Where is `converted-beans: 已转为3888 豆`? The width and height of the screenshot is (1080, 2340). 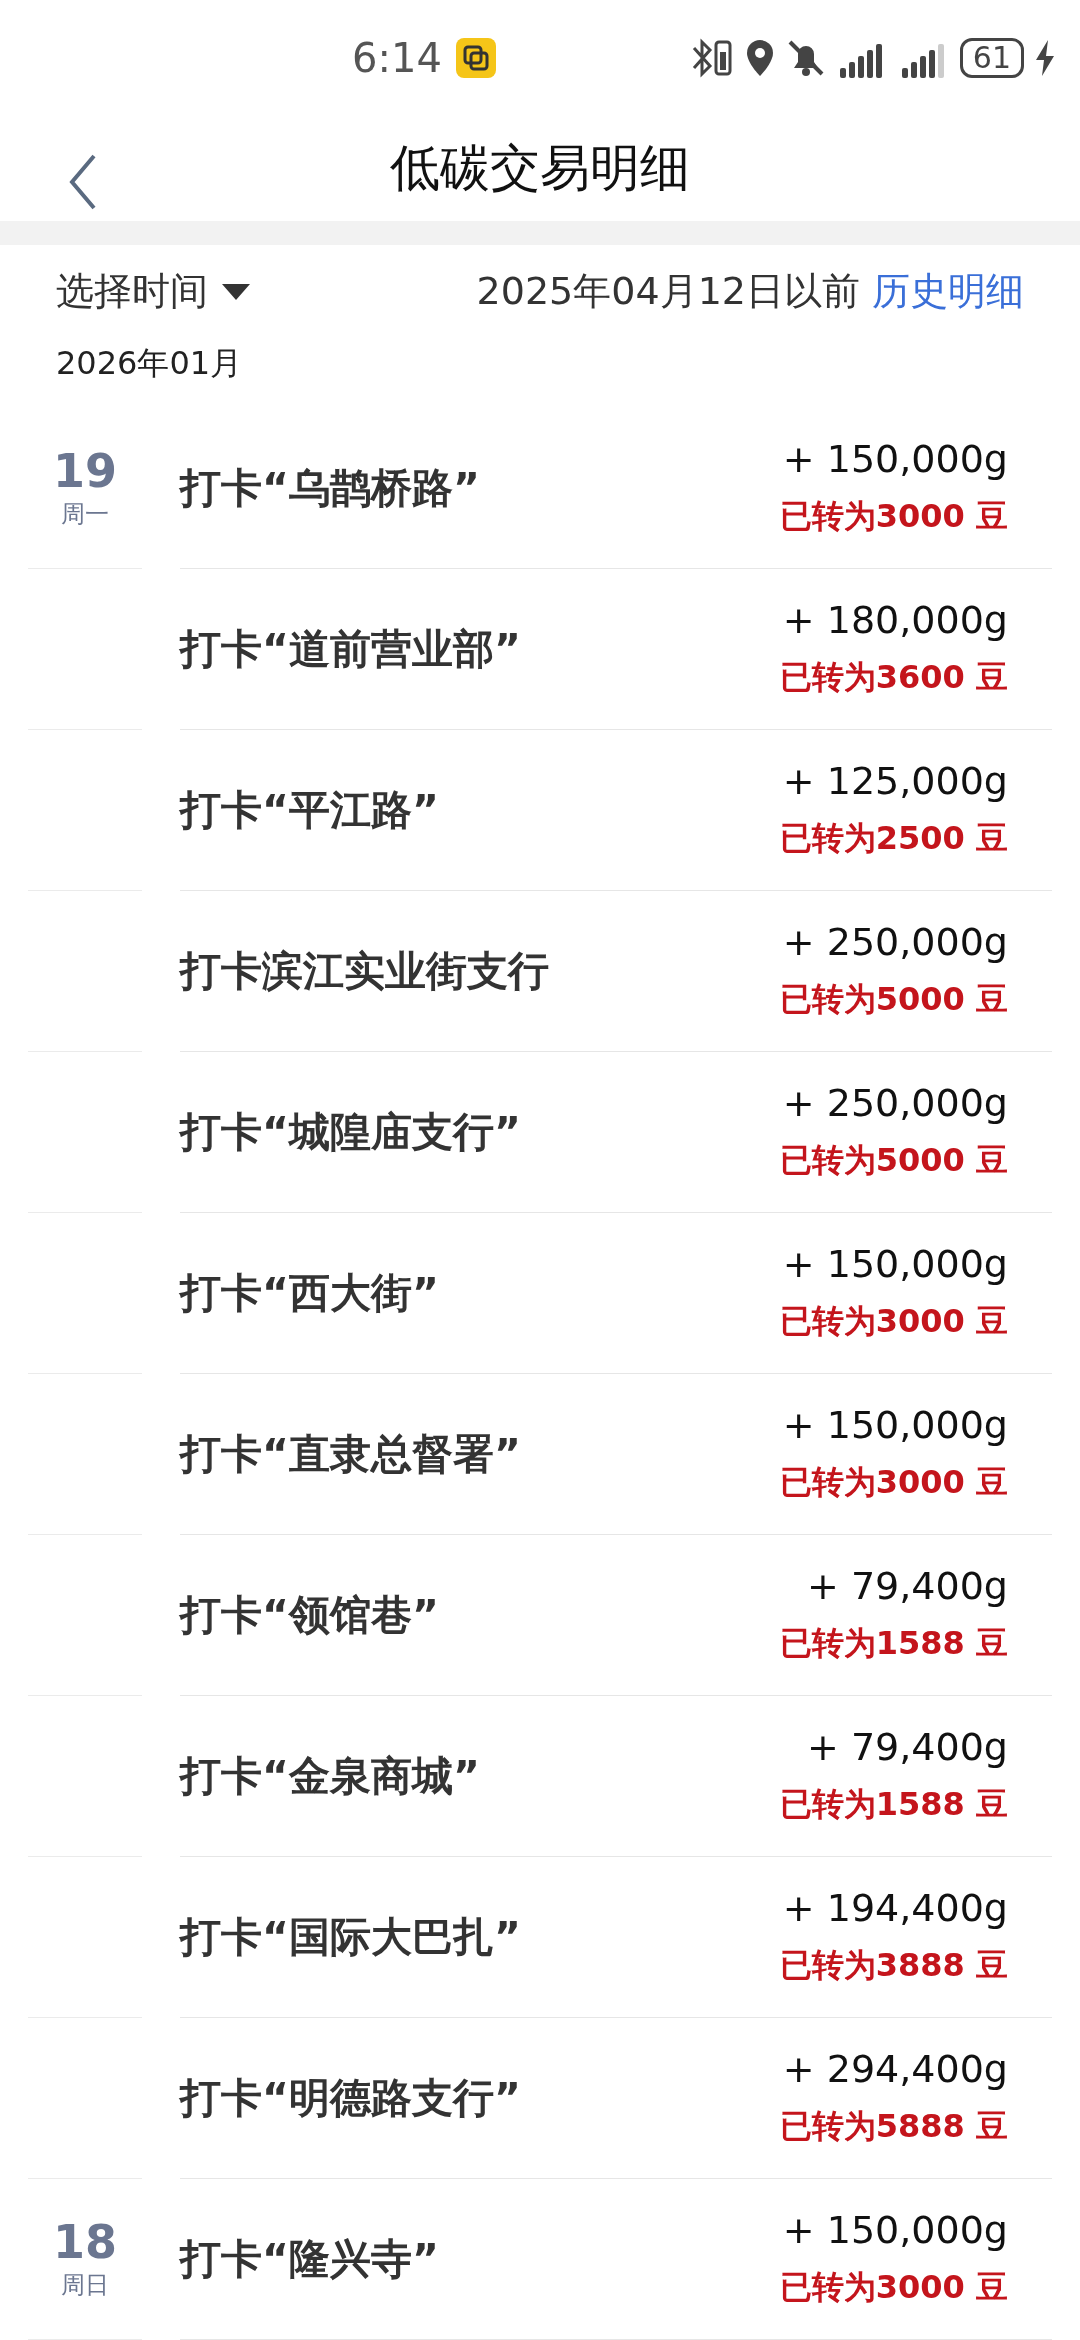 converted-beans: 已转为3888 豆 is located at coordinates (893, 1965).